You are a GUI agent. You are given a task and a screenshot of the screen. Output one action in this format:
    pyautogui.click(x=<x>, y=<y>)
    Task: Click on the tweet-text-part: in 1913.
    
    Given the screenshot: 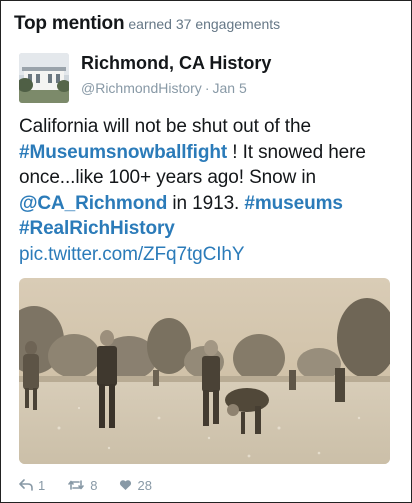 What is the action you would take?
    pyautogui.click(x=206, y=203)
    